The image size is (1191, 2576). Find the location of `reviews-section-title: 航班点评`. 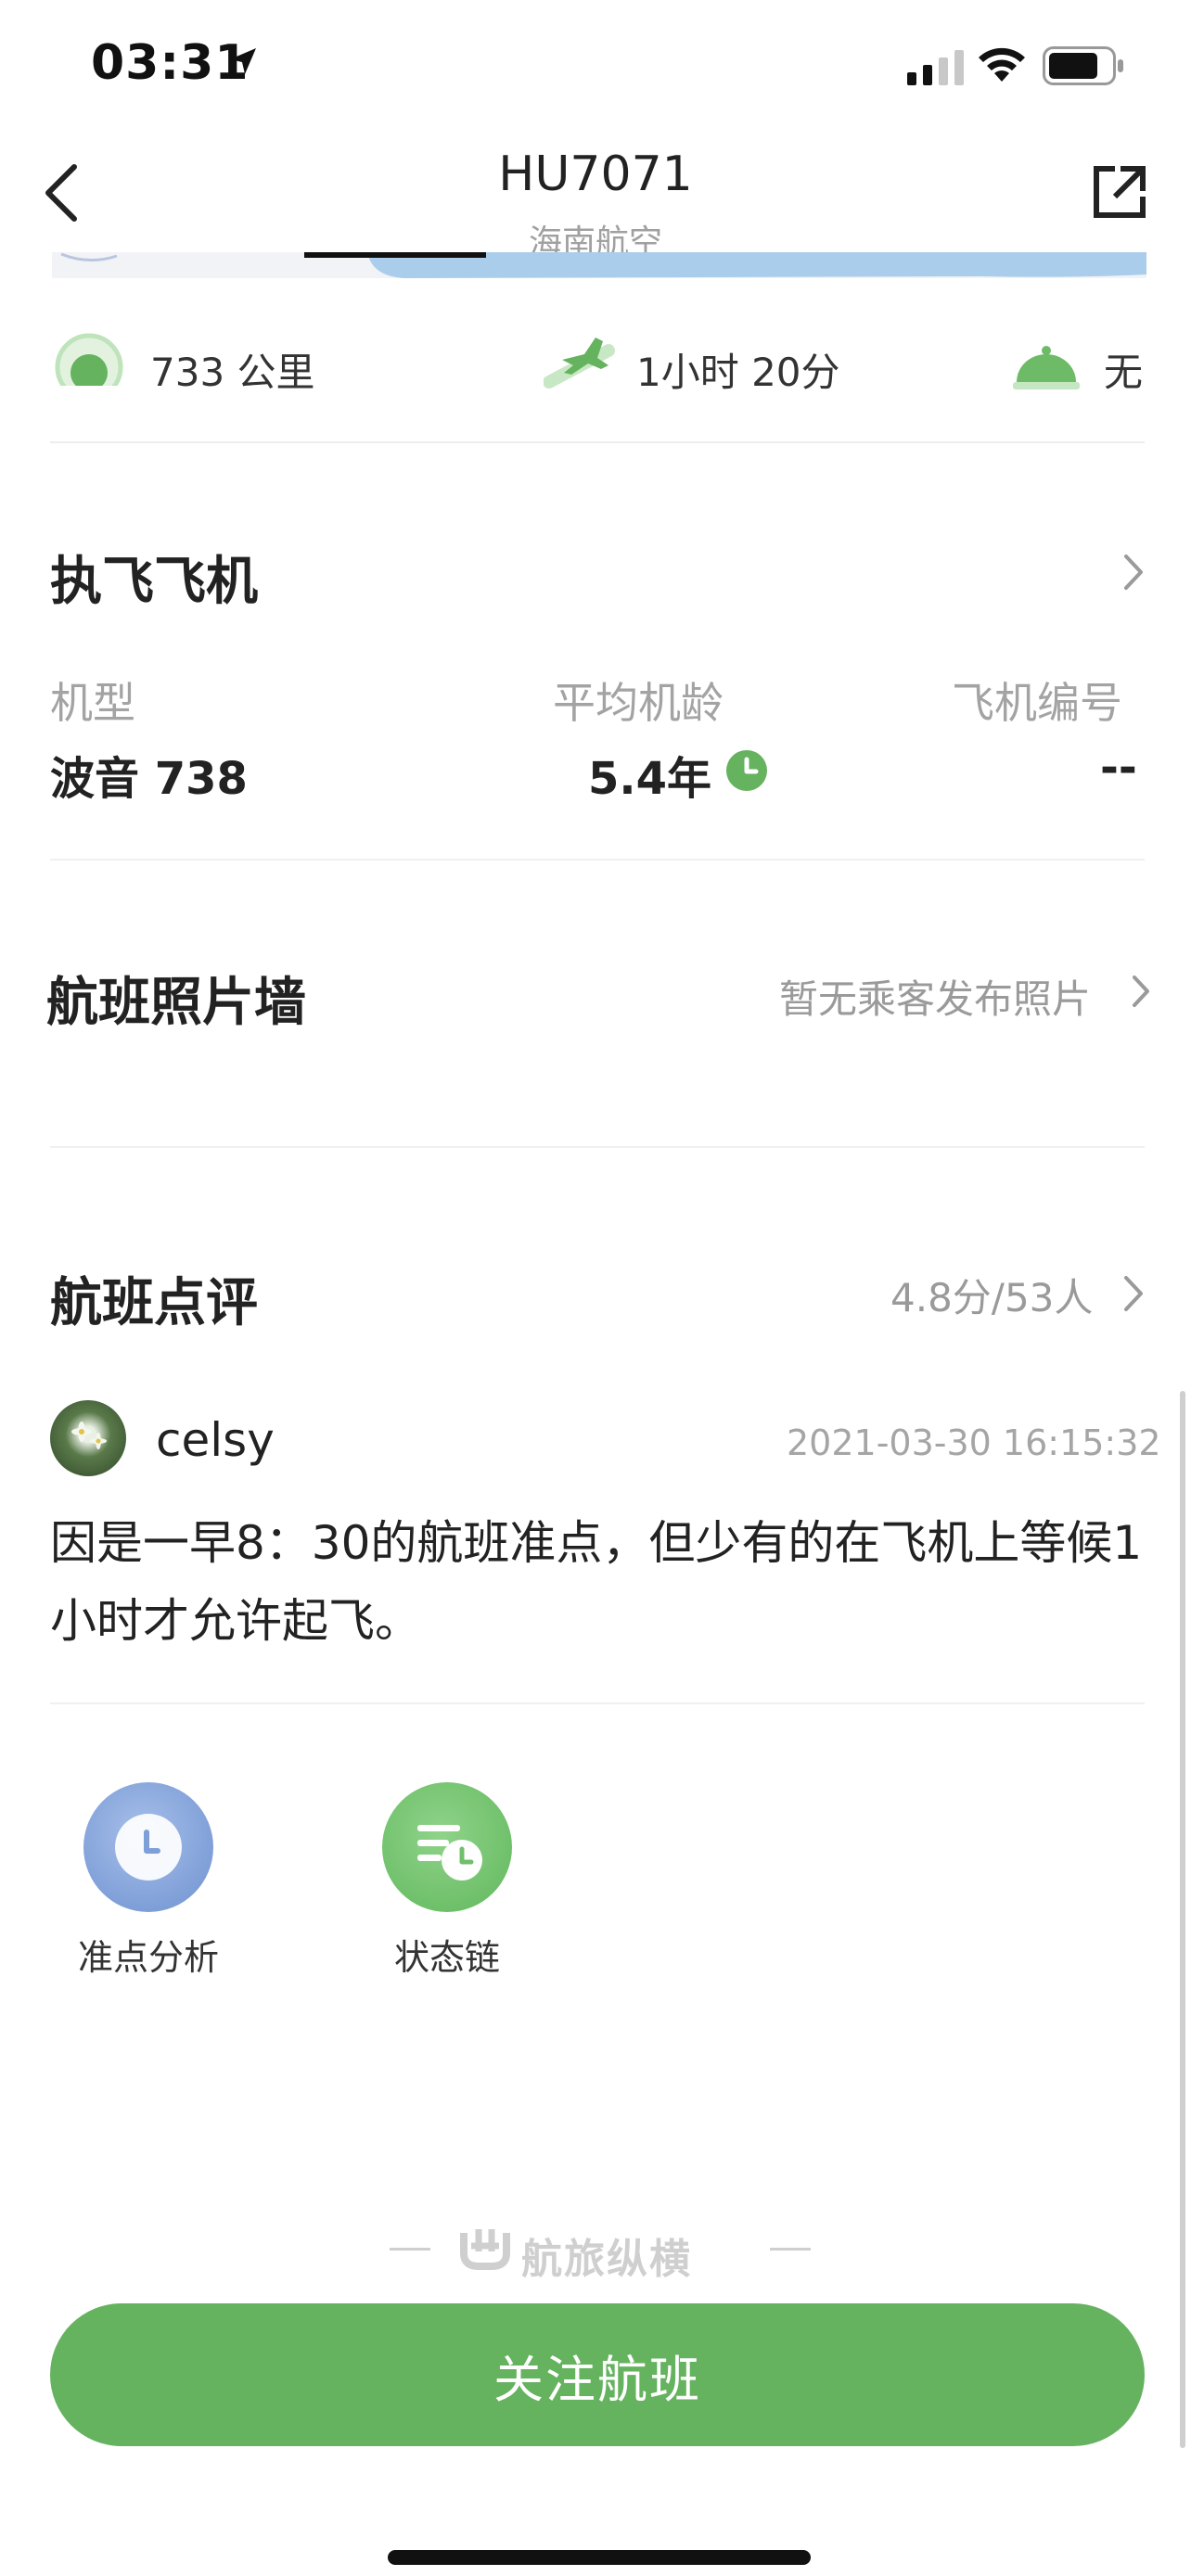

reviews-section-title: 航班点评 is located at coordinates (154, 1298).